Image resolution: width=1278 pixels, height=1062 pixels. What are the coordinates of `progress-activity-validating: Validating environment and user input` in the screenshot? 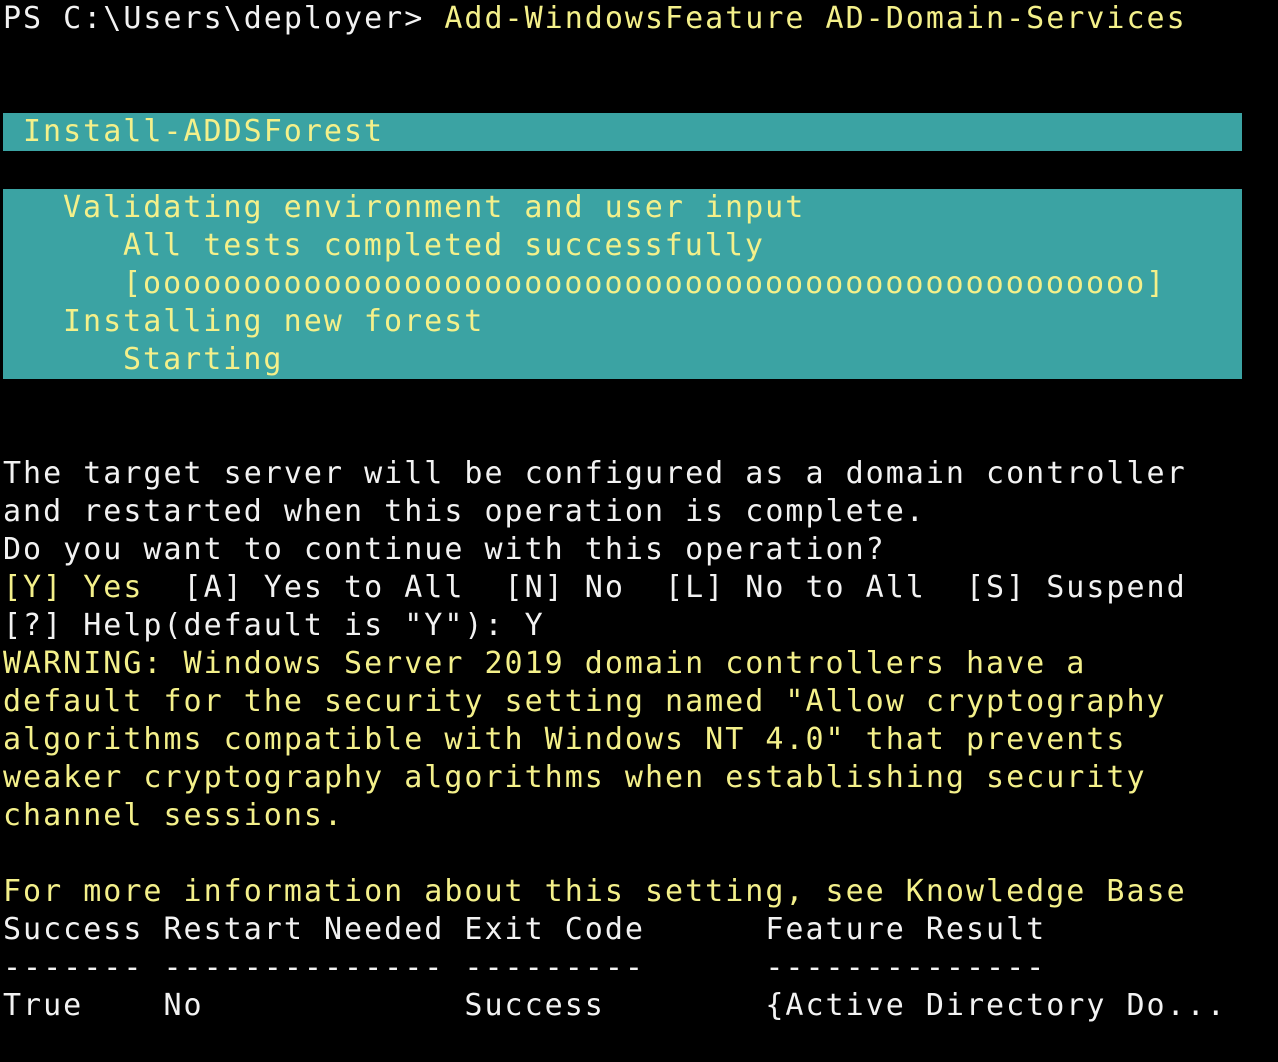 It's located at (434, 207).